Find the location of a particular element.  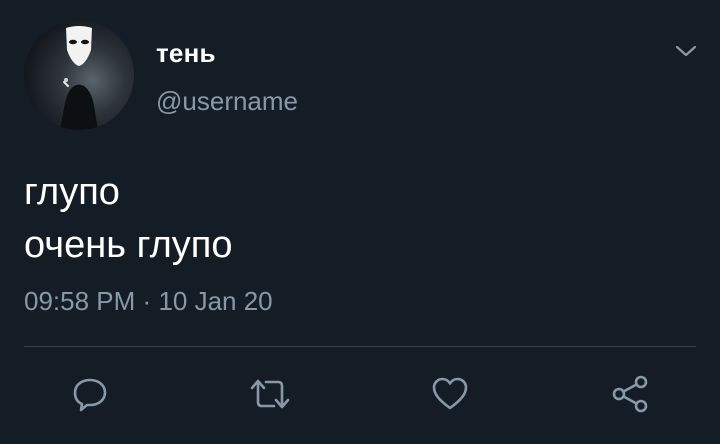

like-button is located at coordinates (450, 394).